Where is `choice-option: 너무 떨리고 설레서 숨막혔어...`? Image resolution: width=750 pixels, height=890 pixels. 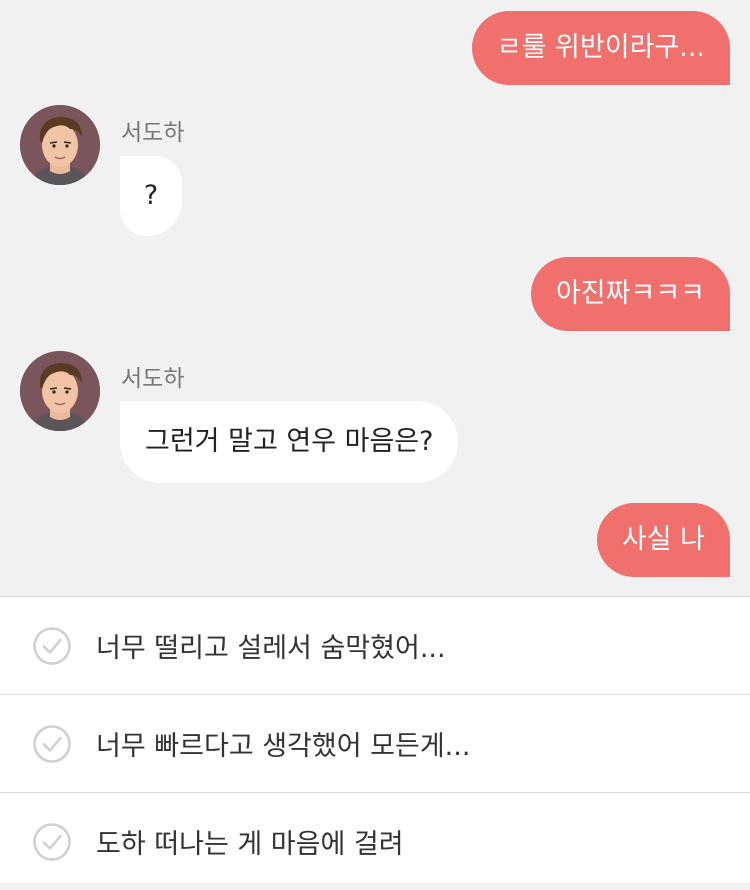
choice-option: 너무 떨리고 설레서 숨막혔어... is located at coordinates (375, 645).